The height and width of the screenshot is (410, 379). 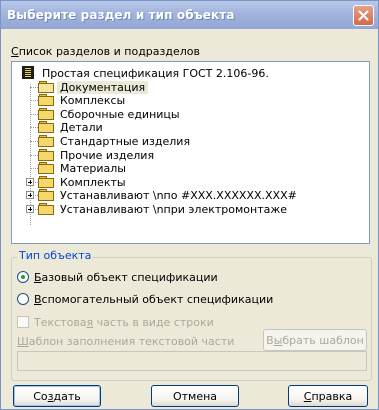 I want to click on tree-item-label: Стандартные изделия, so click(x=125, y=141).